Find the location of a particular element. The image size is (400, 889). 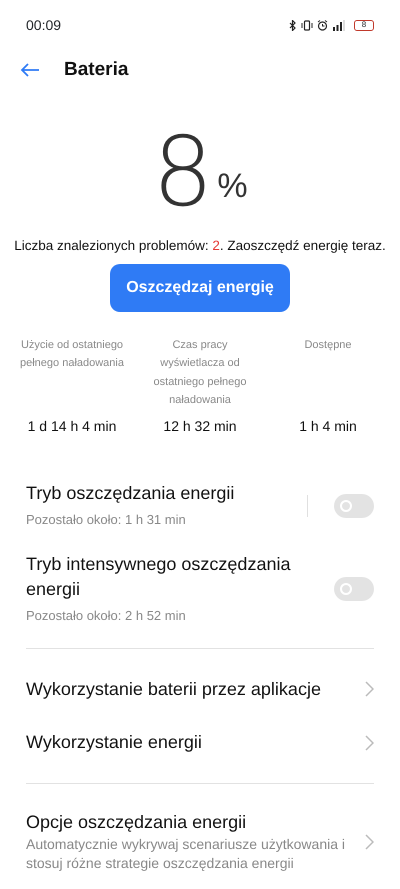

vibrate-icon is located at coordinates (307, 25).